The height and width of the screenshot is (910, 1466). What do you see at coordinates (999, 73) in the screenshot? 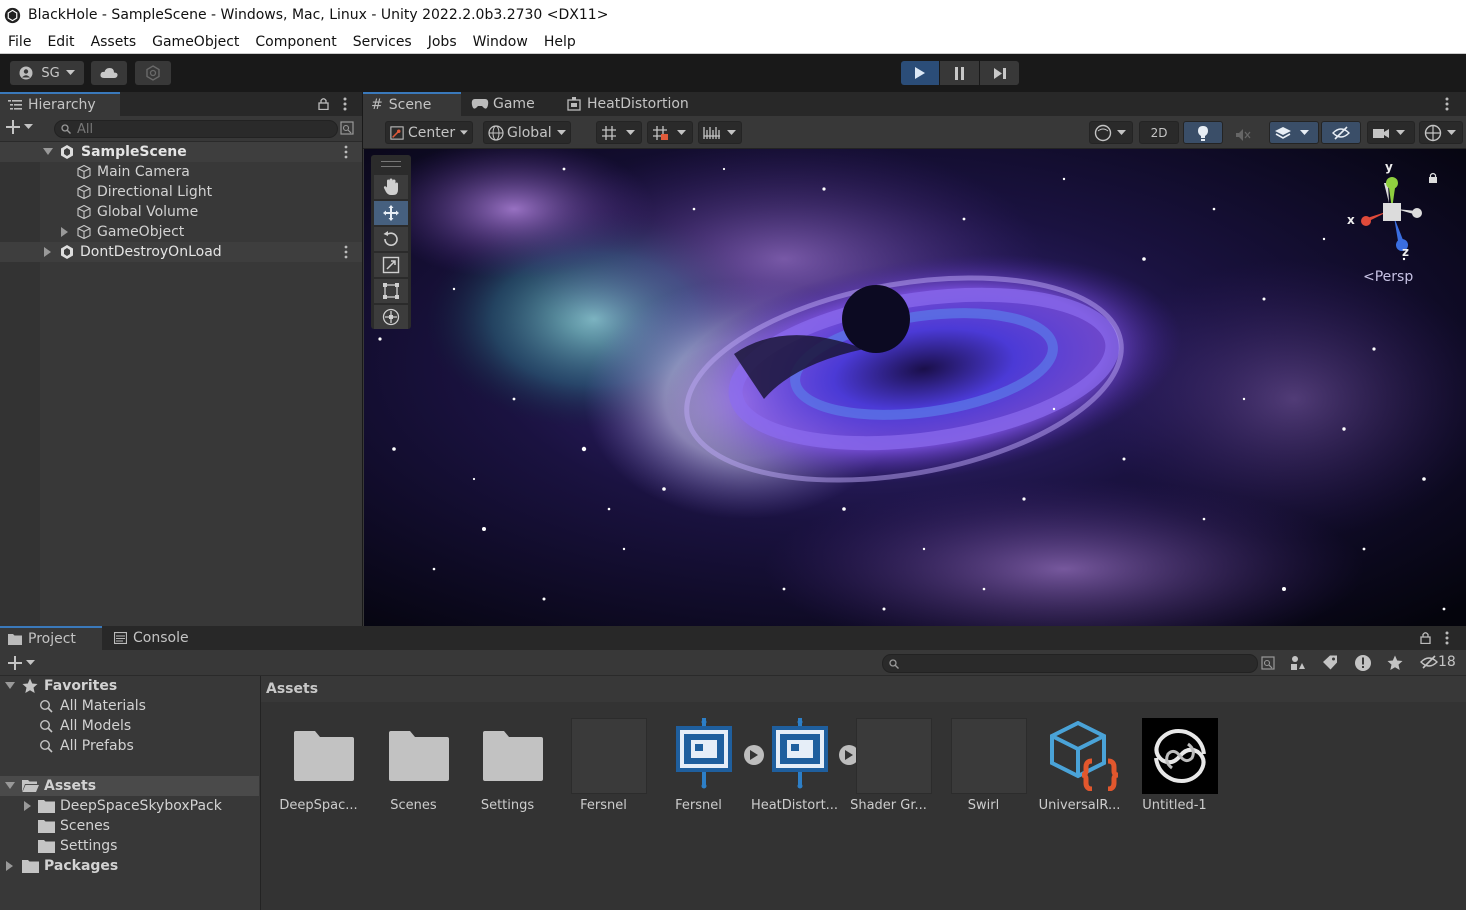
I see `step-button` at bounding box center [999, 73].